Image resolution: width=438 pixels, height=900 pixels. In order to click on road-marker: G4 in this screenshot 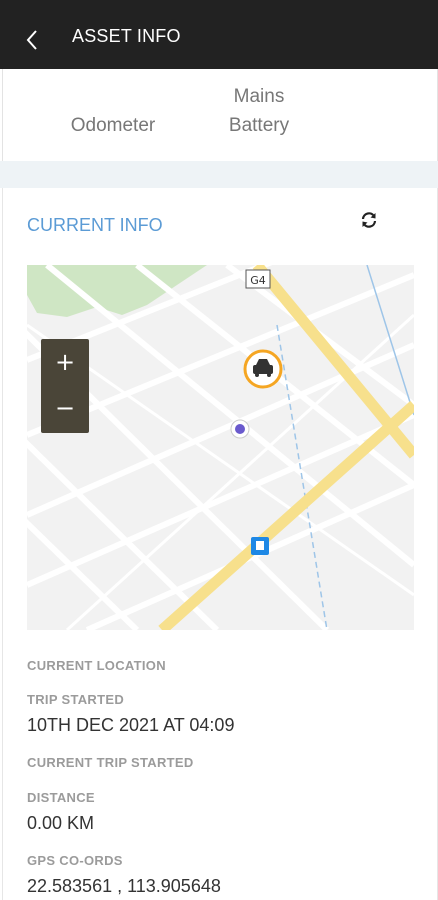, I will do `click(258, 280)`.